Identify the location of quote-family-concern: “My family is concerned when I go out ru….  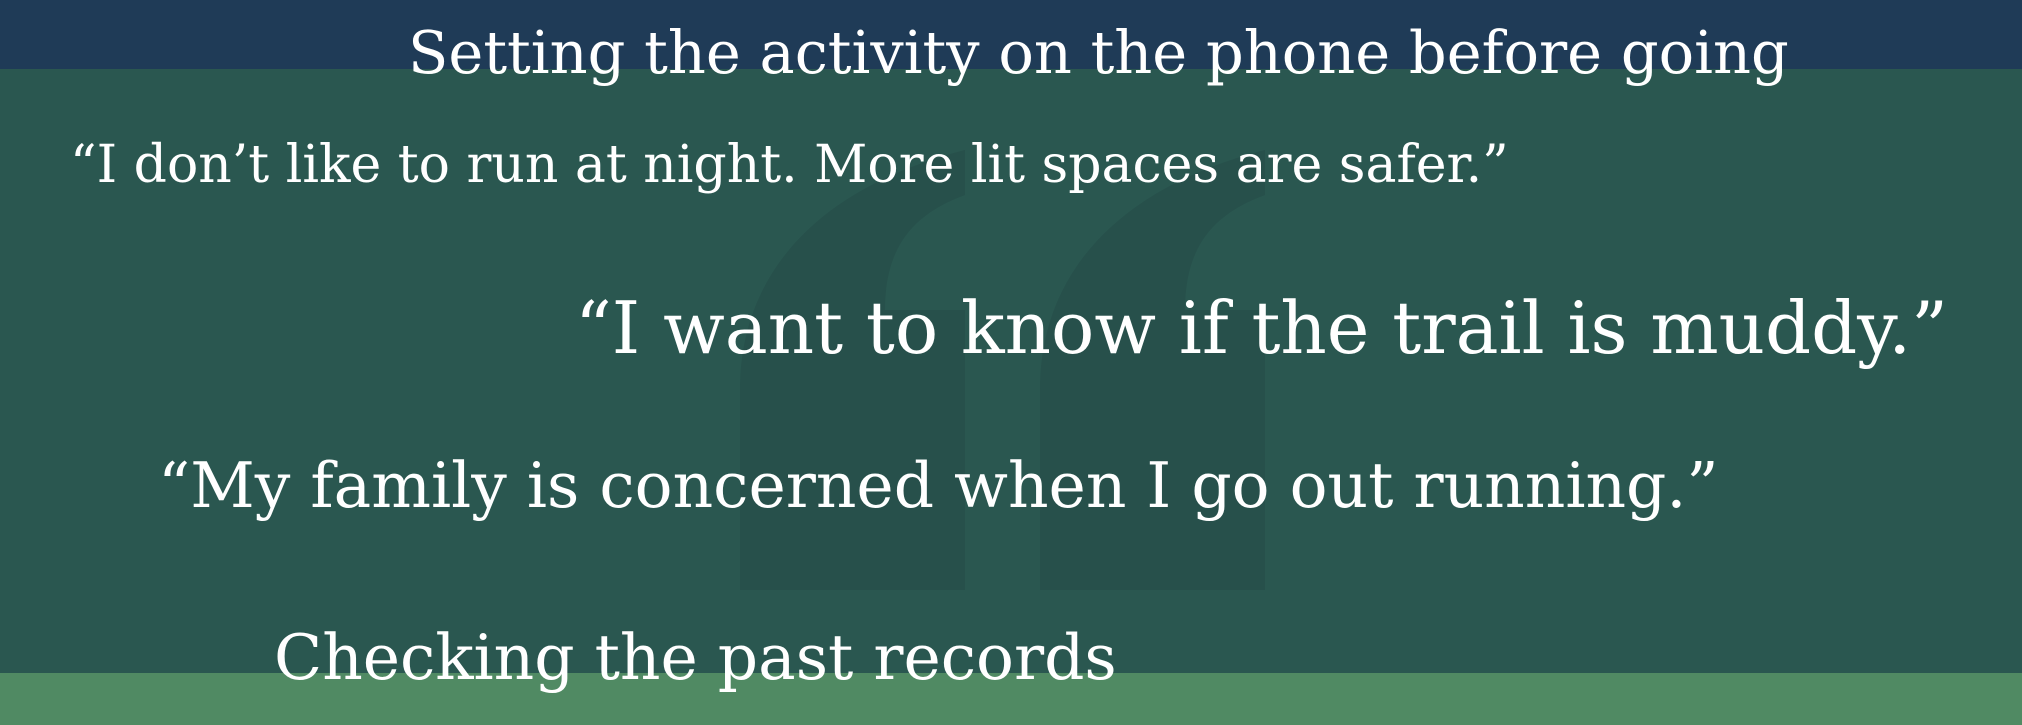
(938, 485).